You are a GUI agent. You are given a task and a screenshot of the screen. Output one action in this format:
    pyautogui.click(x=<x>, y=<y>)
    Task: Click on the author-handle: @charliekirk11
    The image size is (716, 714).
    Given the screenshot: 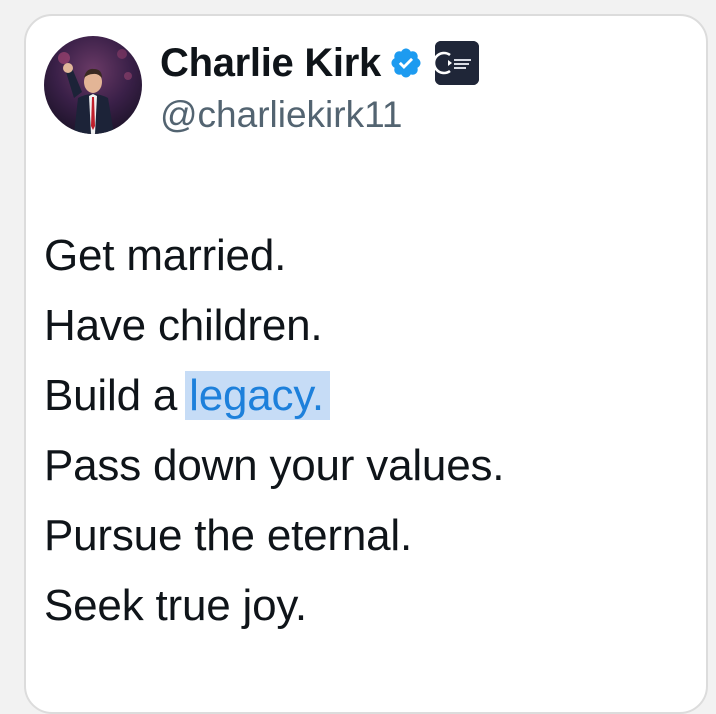 What is the action you would take?
    pyautogui.click(x=319, y=115)
    